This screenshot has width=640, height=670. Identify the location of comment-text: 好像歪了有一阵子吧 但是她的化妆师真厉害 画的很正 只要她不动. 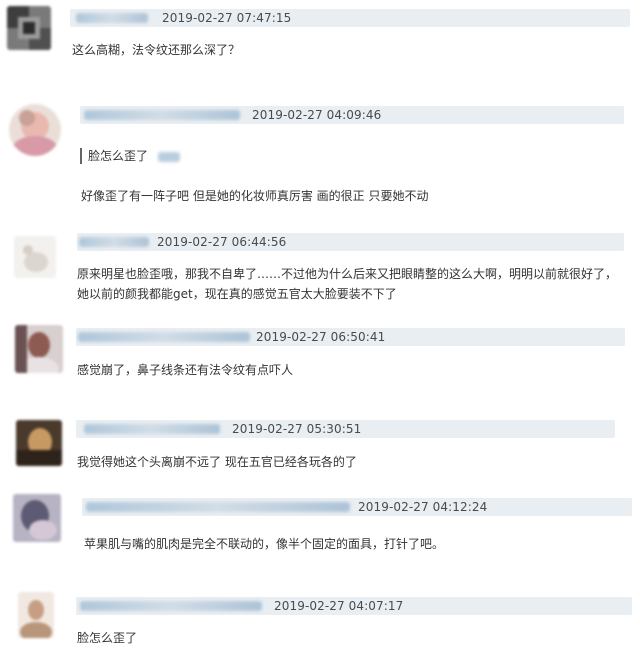
(255, 196).